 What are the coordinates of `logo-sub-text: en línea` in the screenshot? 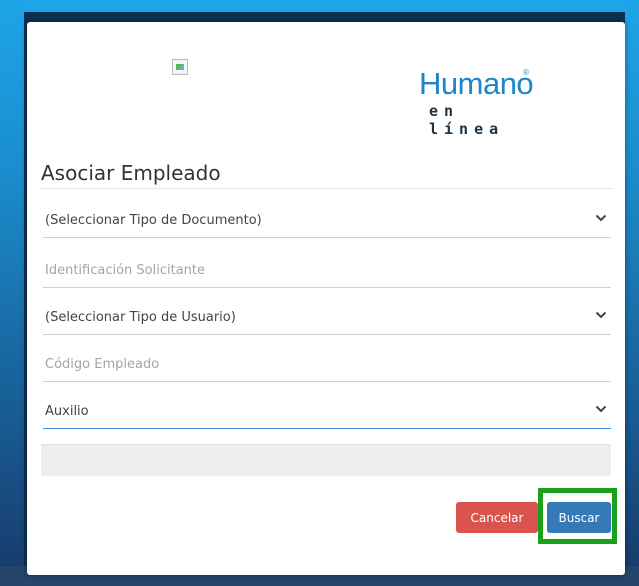 It's located at (467, 120).